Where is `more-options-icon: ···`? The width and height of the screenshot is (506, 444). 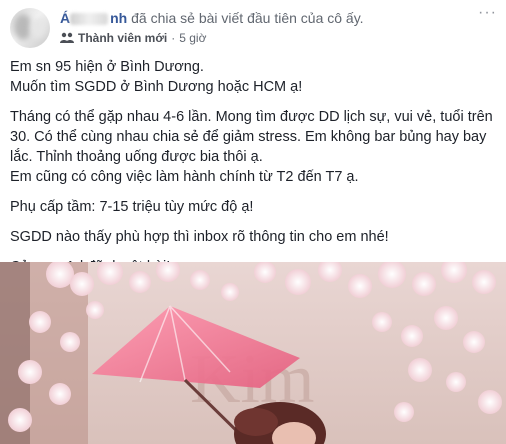 more-options-icon: ··· is located at coordinates (487, 13).